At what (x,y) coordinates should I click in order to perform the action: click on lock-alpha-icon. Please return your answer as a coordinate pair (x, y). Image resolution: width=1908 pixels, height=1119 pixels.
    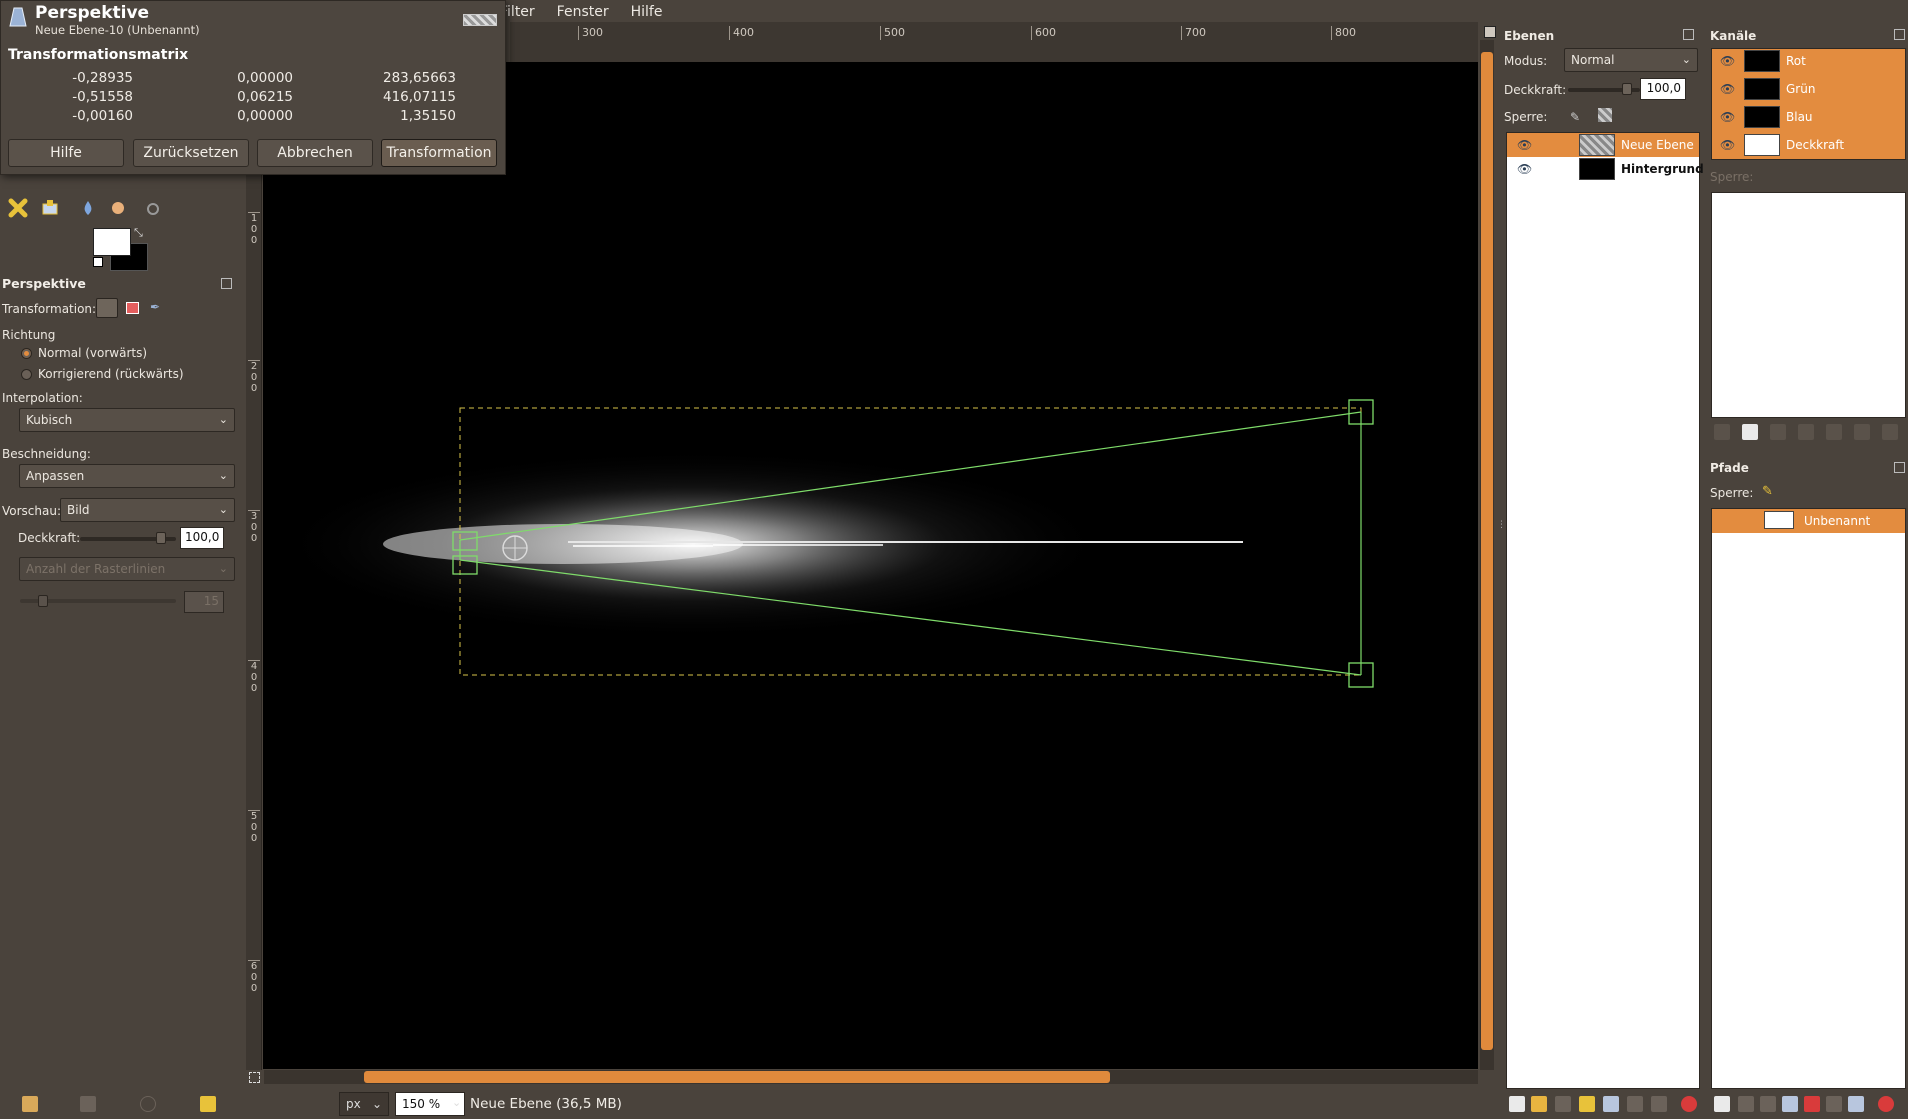
    Looking at the image, I should click on (1605, 115).